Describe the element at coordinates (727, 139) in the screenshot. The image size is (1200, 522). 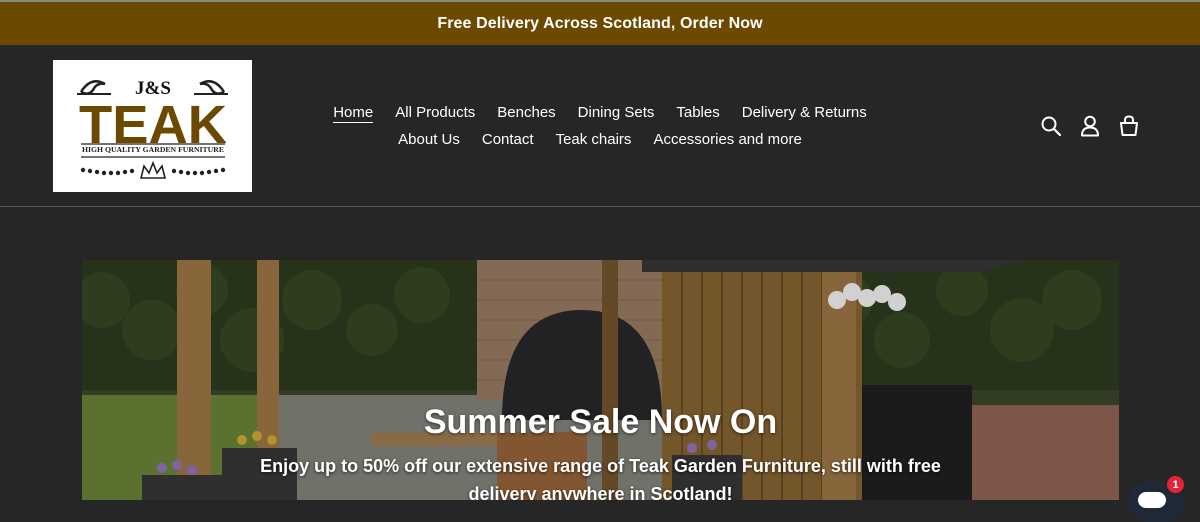
I see `nav-link-accessories: Accessories and more` at that location.